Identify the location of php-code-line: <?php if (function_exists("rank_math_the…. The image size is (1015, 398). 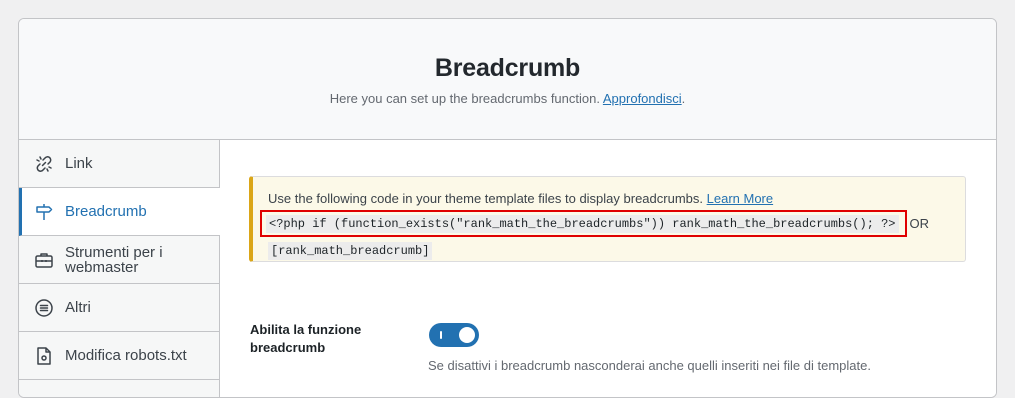
(612, 223).